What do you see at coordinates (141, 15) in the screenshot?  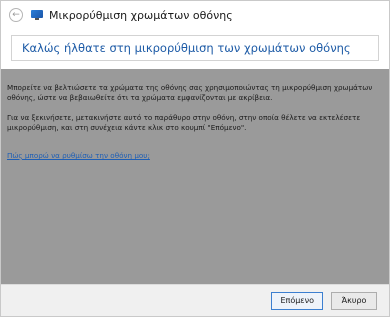 I see `window-title: Μικρορύθμιση χρωμάτων οθόνης` at bounding box center [141, 15].